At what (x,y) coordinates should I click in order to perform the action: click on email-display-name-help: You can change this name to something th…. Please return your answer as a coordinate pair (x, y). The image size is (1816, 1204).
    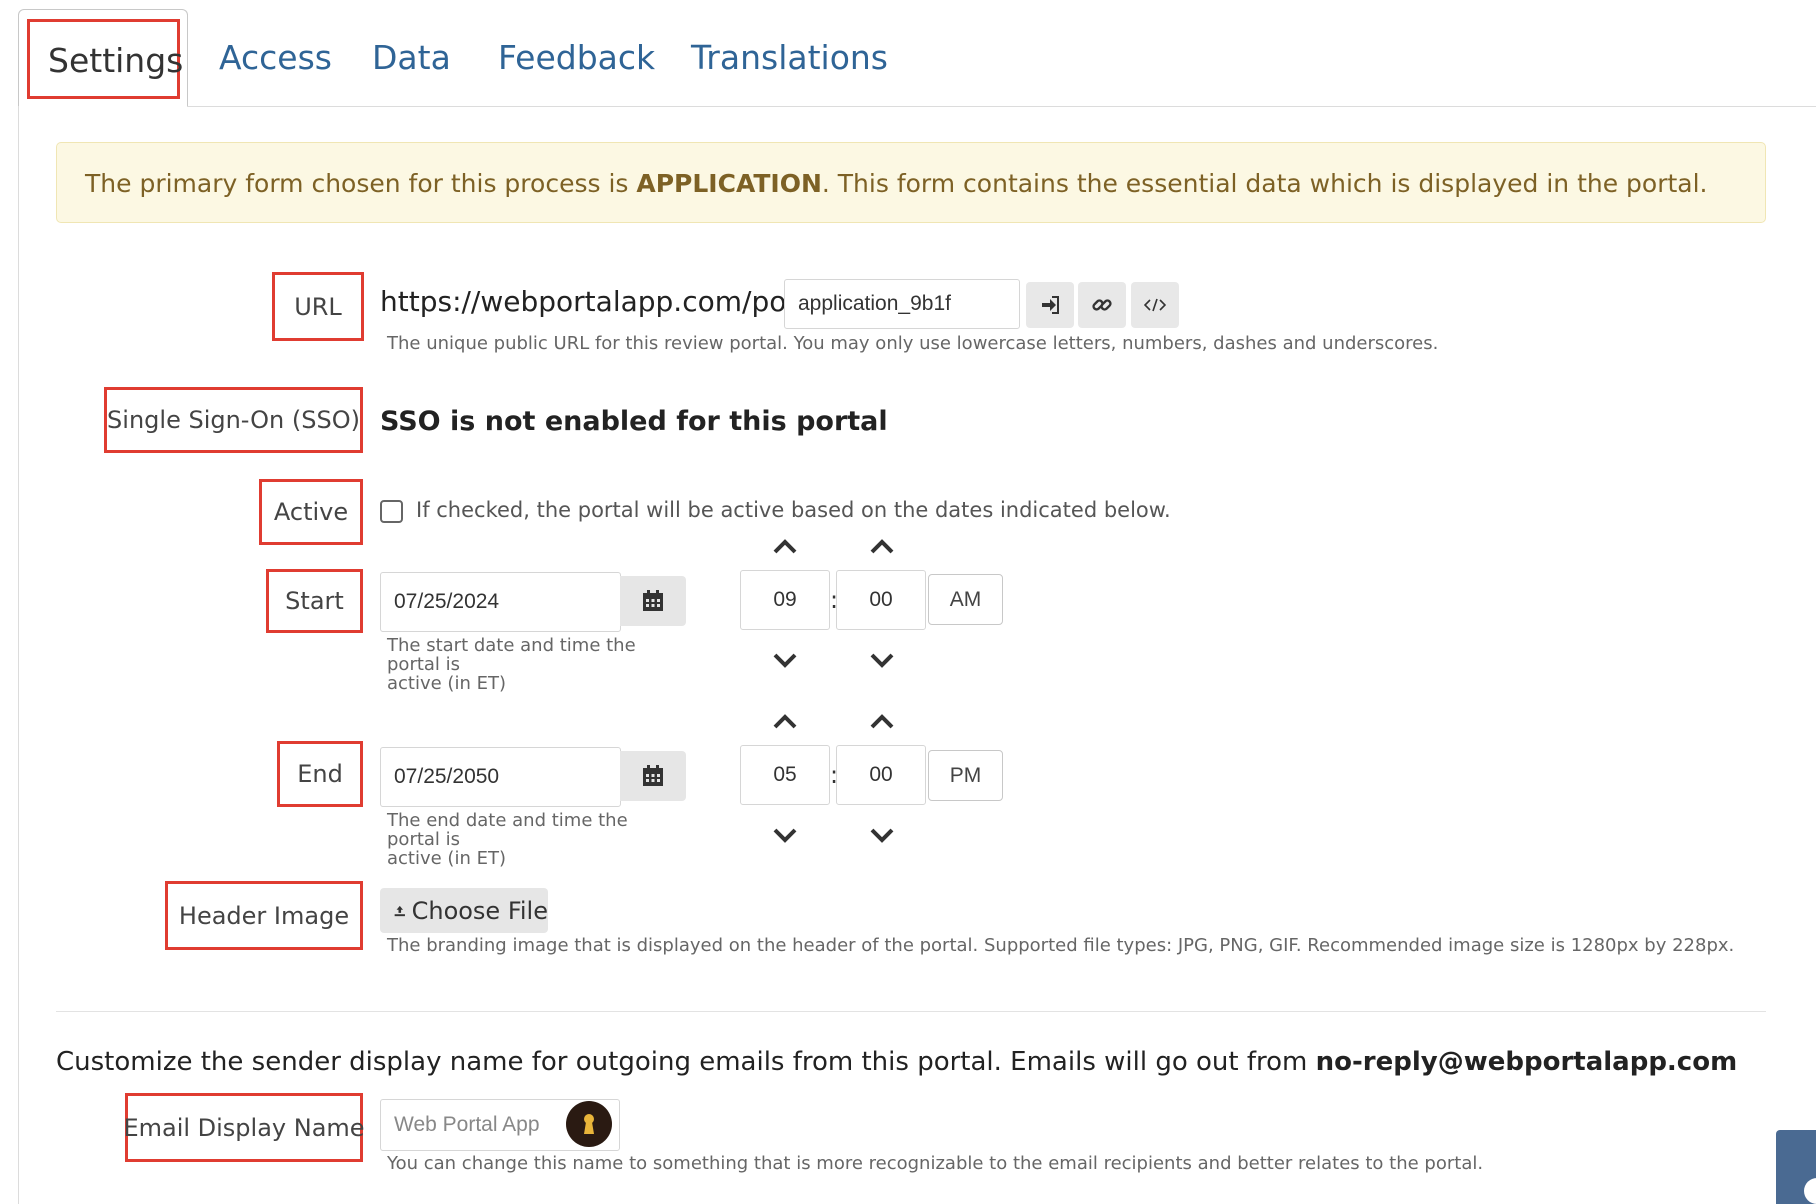
    Looking at the image, I should click on (935, 1163).